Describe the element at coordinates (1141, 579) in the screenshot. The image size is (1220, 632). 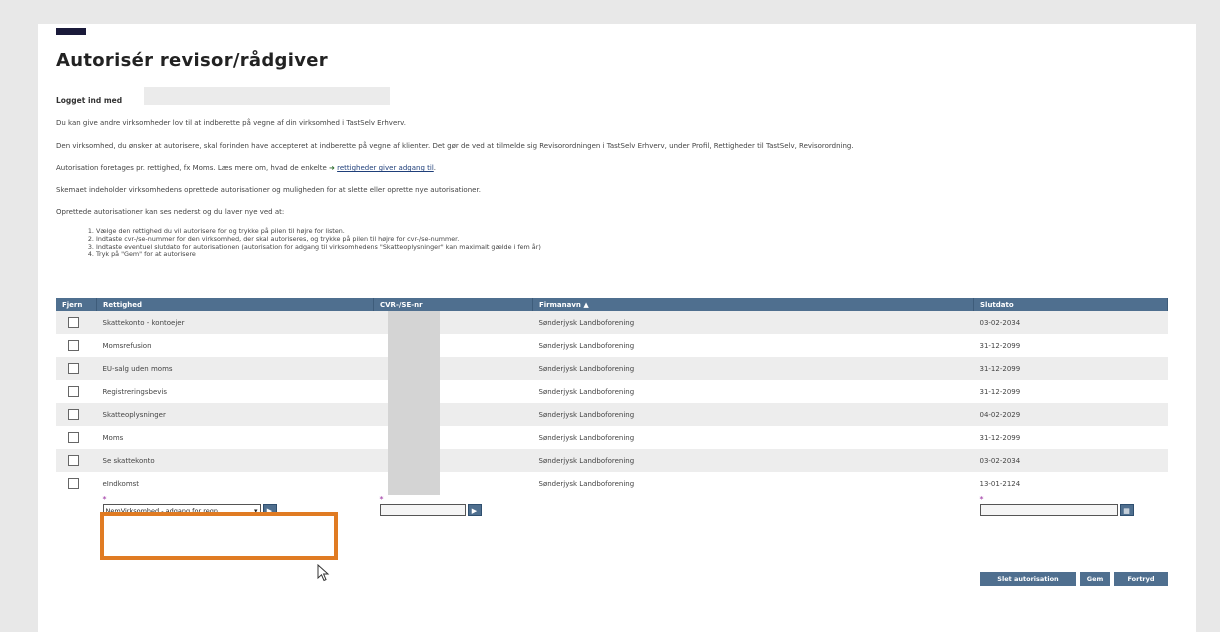
I see `cancel-button: Fortryd` at that location.